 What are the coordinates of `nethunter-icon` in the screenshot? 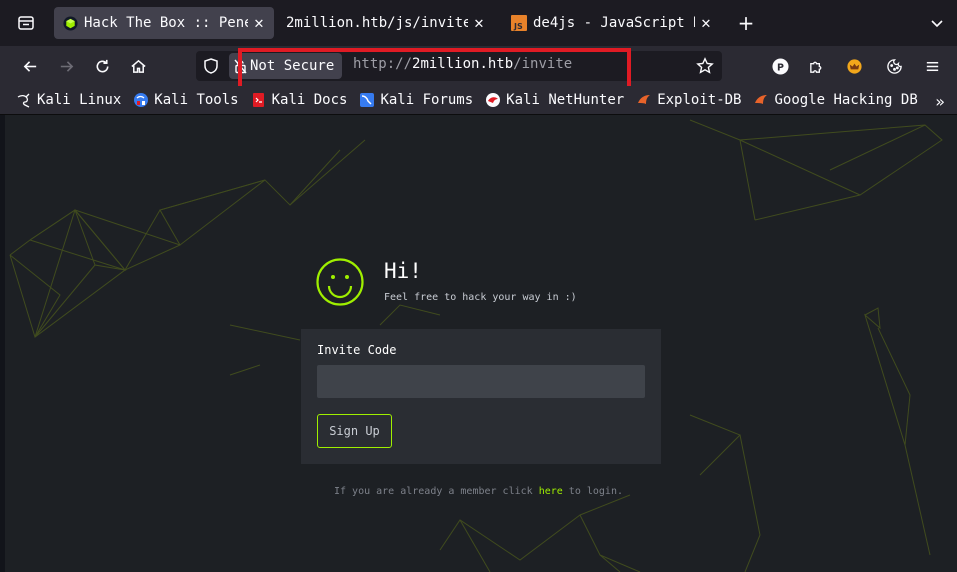 It's located at (493, 100).